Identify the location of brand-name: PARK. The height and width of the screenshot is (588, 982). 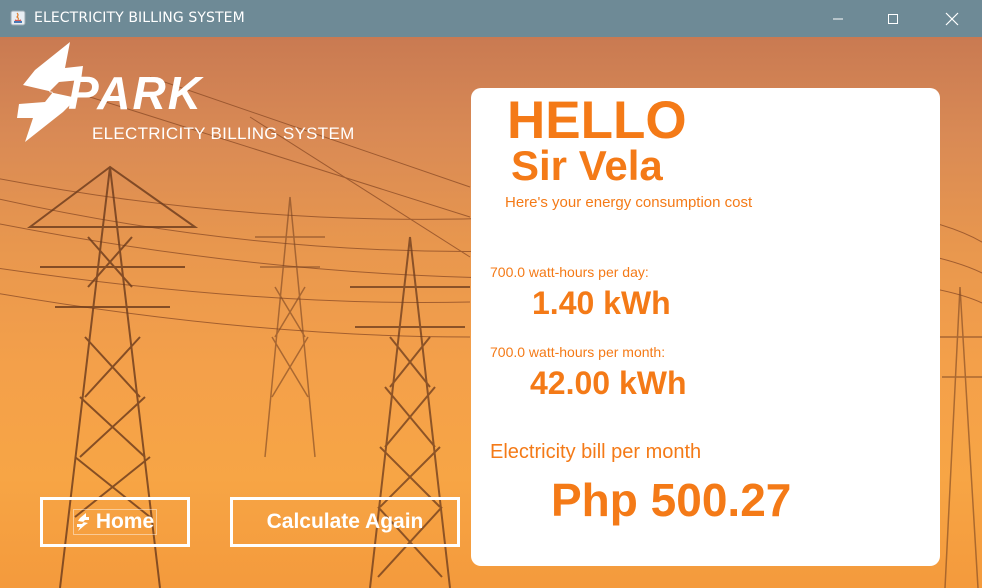
(135, 93).